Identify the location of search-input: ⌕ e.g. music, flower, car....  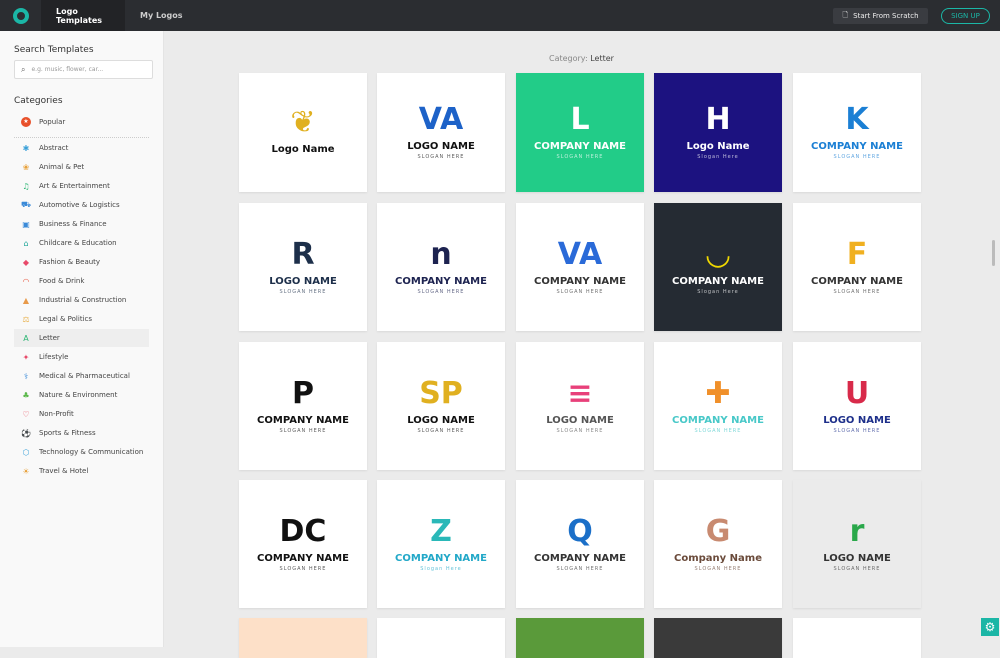
(83, 69).